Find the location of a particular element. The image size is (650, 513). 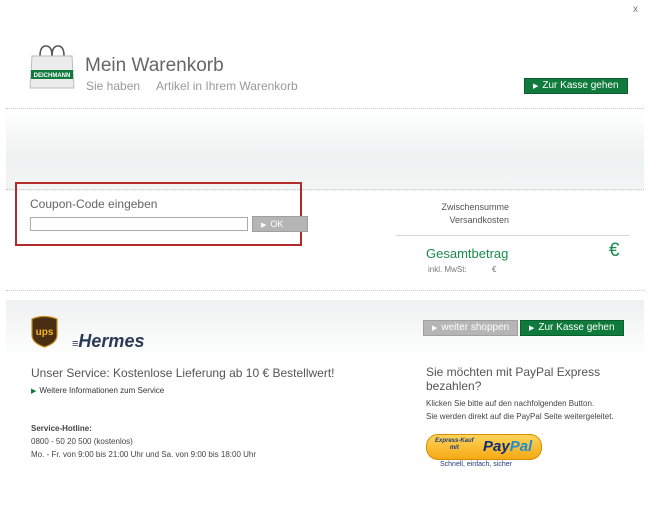

subtotal-label: Zwischensumme is located at coordinates (475, 207).